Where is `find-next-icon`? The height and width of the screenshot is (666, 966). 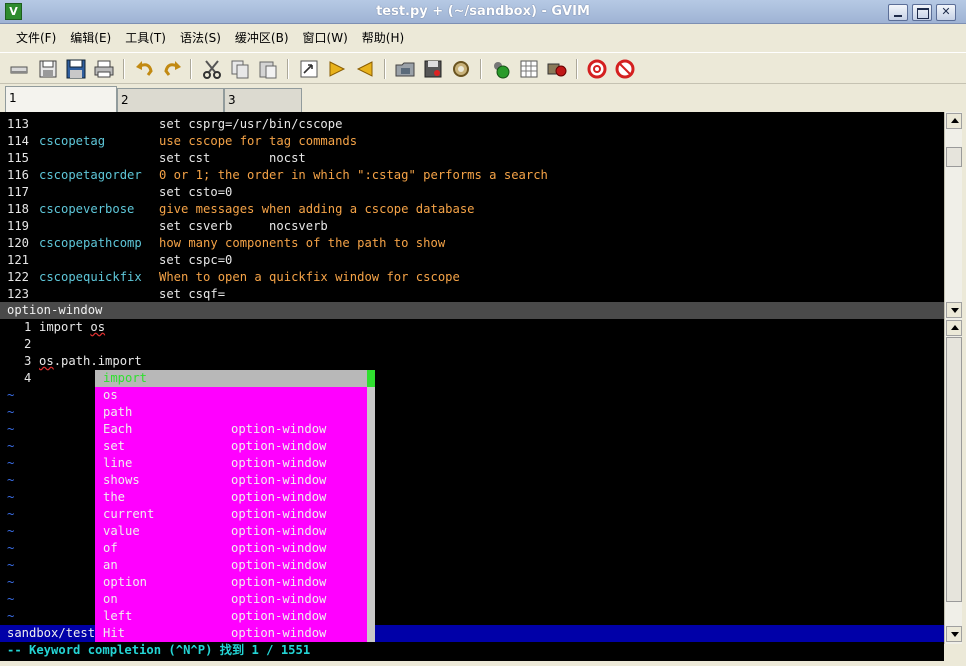
find-next-icon is located at coordinates (337, 69).